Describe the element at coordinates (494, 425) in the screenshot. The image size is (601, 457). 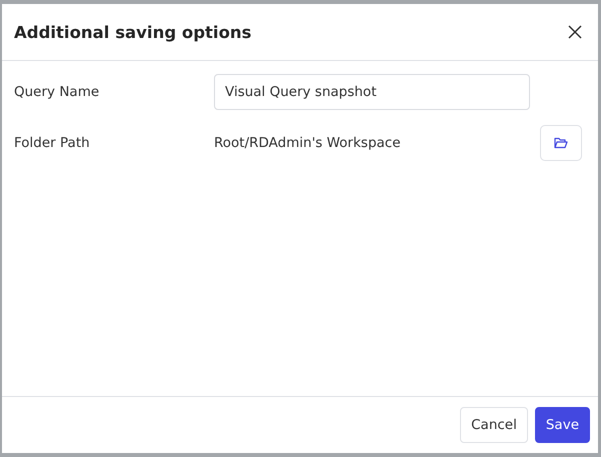
I see `cancel-button: Cancel` at that location.